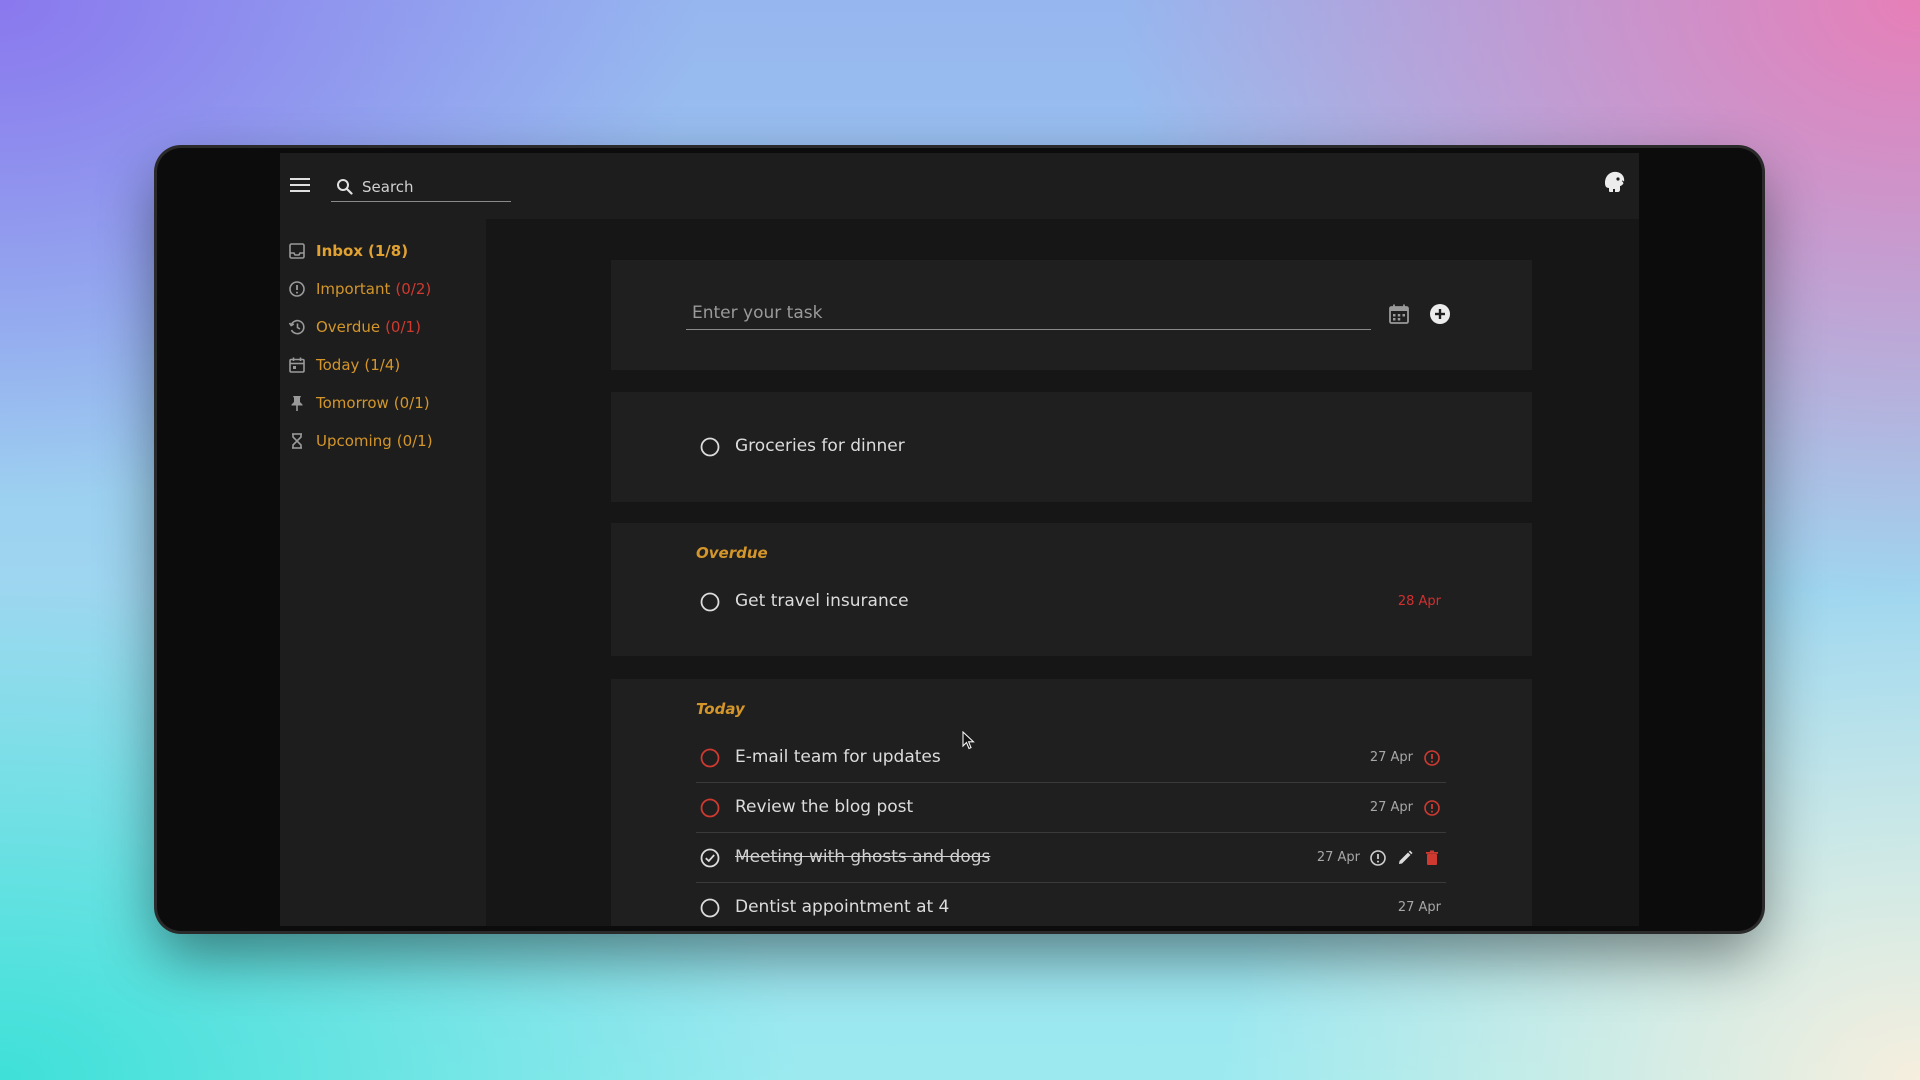 The width and height of the screenshot is (1920, 1080). I want to click on date-picker-icon, so click(1399, 314).